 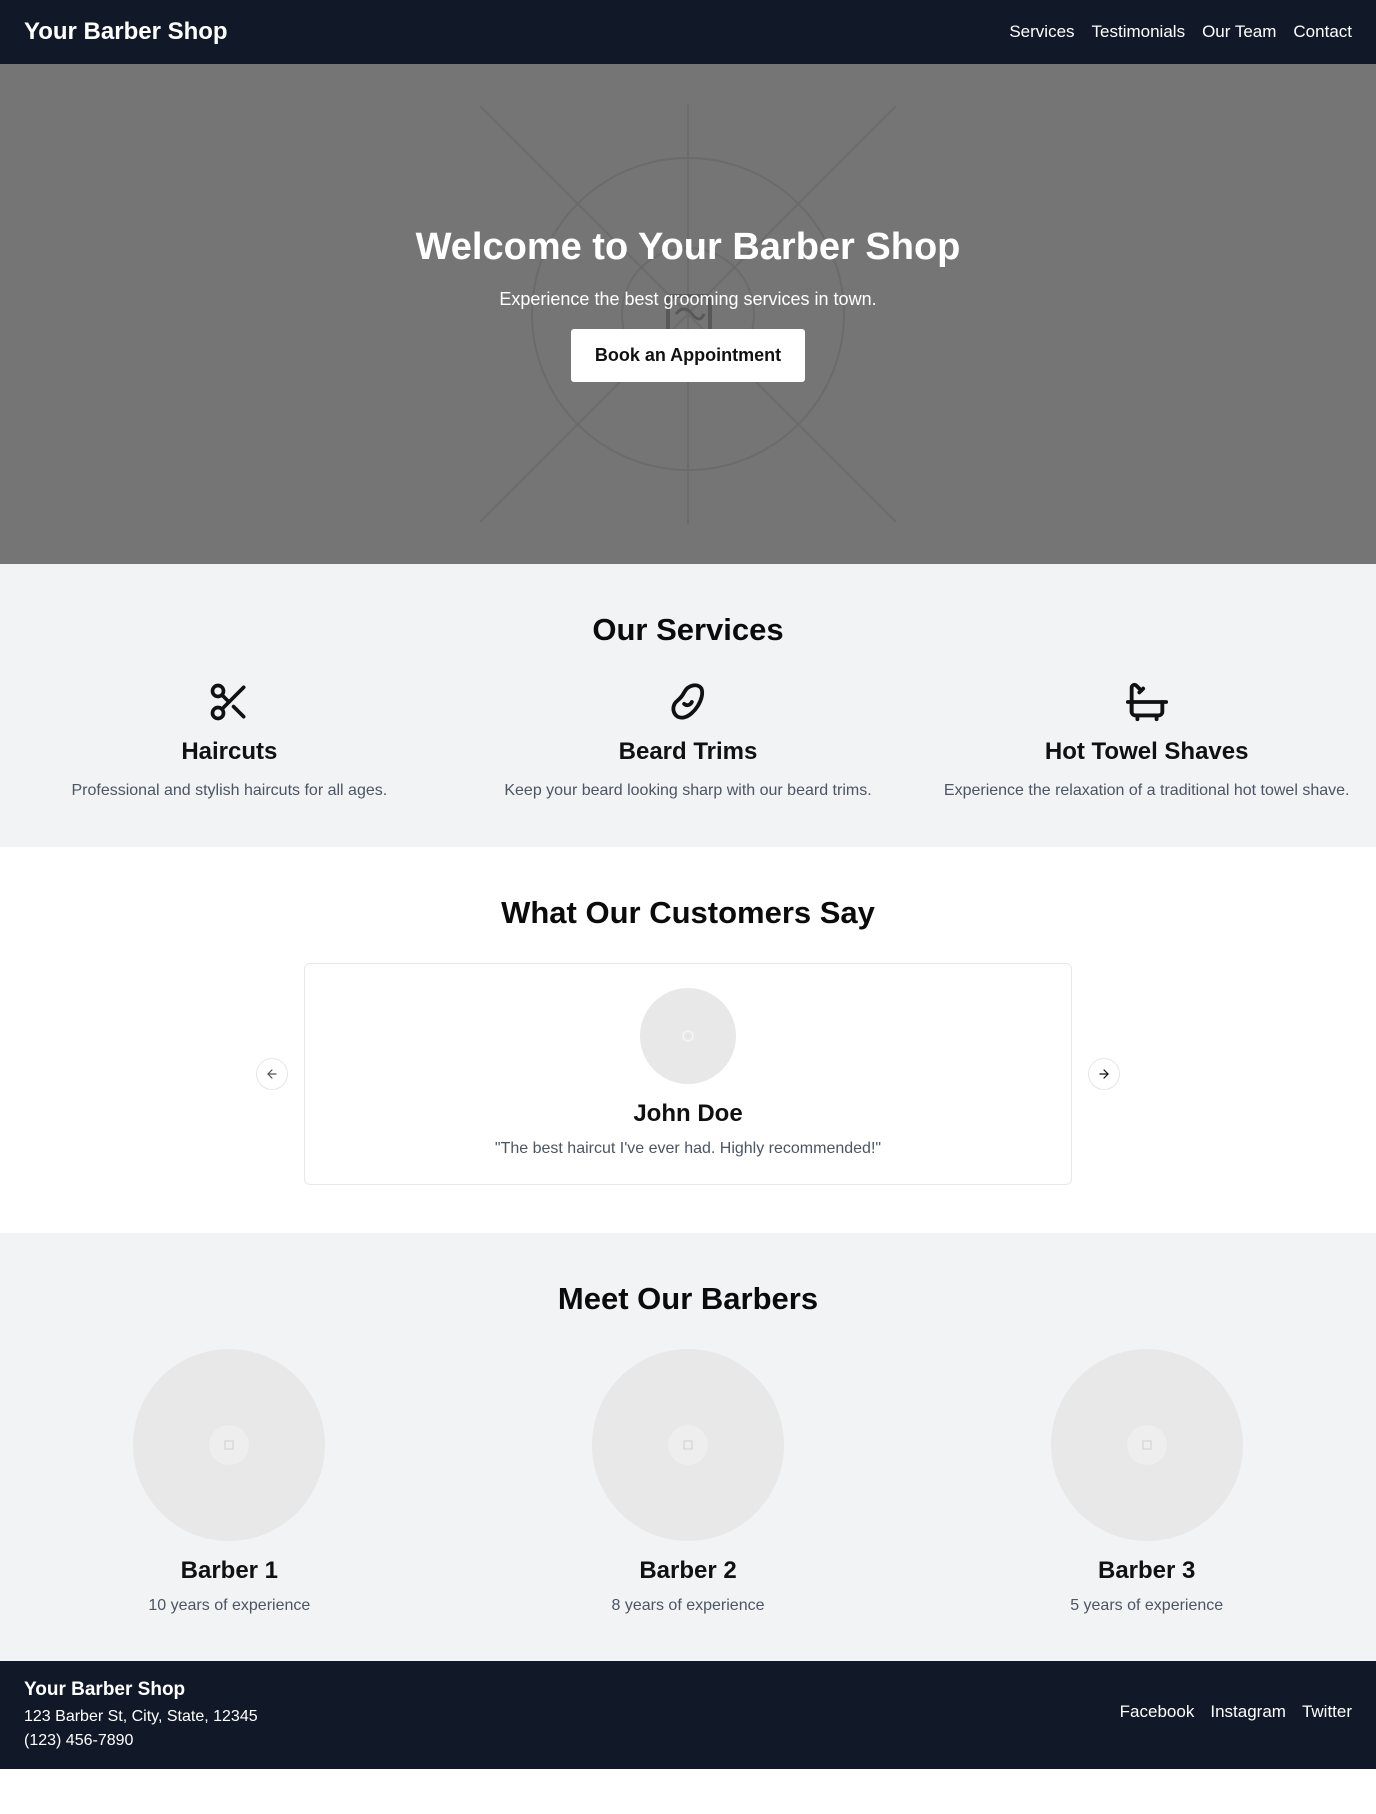 I want to click on social-link-twitter: Twitter, so click(x=1327, y=1712).